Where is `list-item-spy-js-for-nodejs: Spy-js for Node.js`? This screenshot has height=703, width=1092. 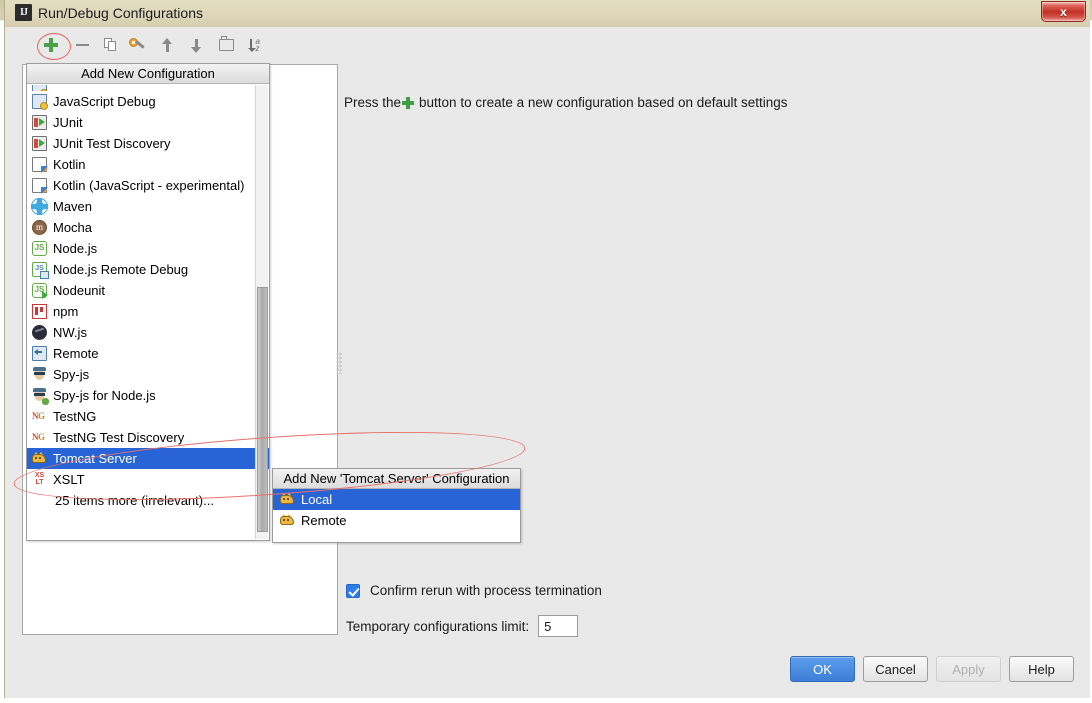 list-item-spy-js-for-nodejs: Spy-js for Node.js is located at coordinates (148, 395).